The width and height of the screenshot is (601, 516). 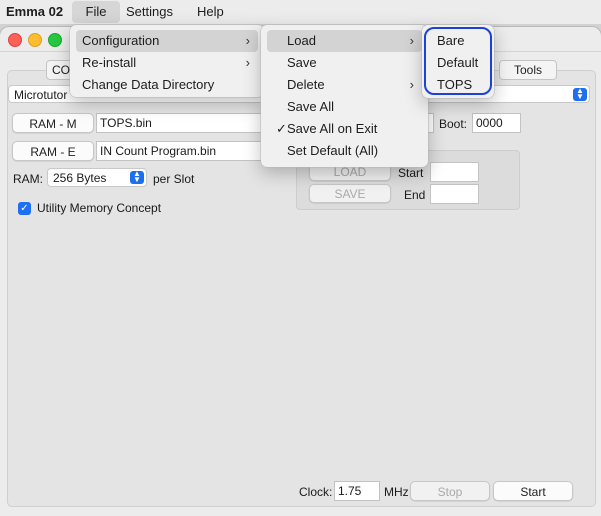 I want to click on load-label: Load, so click(x=301, y=40).